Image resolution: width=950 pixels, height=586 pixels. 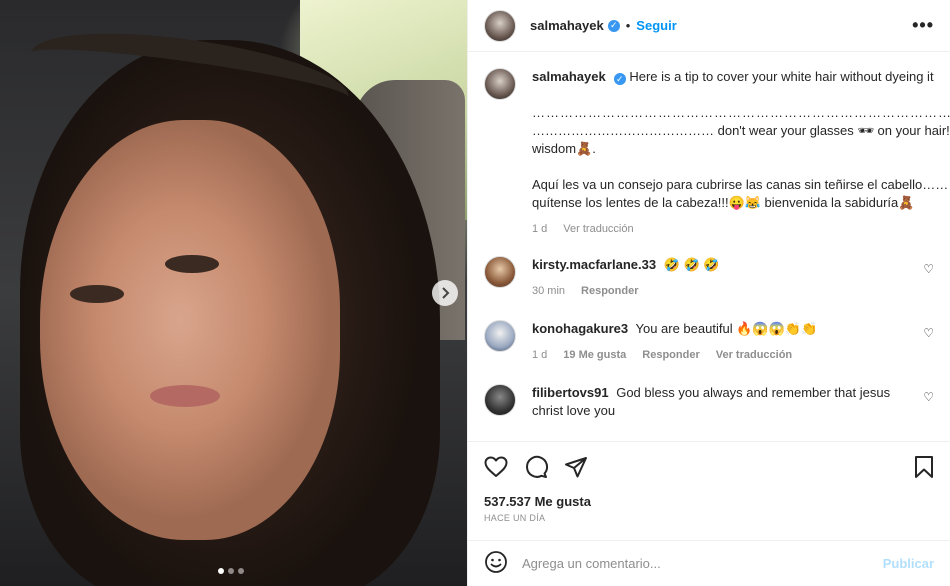 I want to click on next-photo-button, so click(x=445, y=293).